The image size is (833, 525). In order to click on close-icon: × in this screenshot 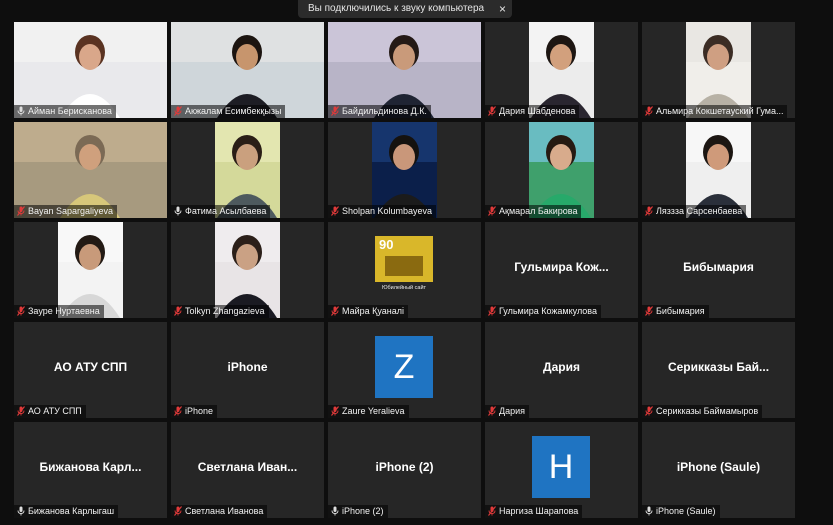, I will do `click(502, 9)`.